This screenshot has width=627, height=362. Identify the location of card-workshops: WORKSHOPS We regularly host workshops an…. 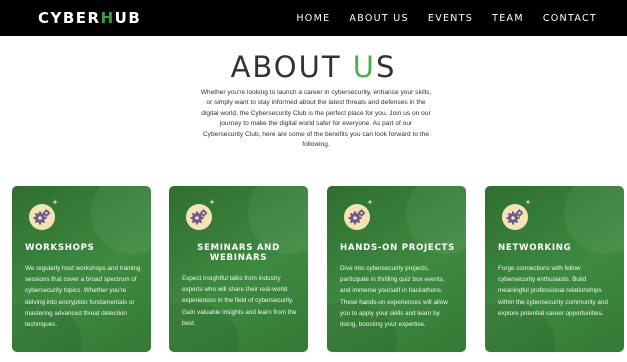
(81, 269).